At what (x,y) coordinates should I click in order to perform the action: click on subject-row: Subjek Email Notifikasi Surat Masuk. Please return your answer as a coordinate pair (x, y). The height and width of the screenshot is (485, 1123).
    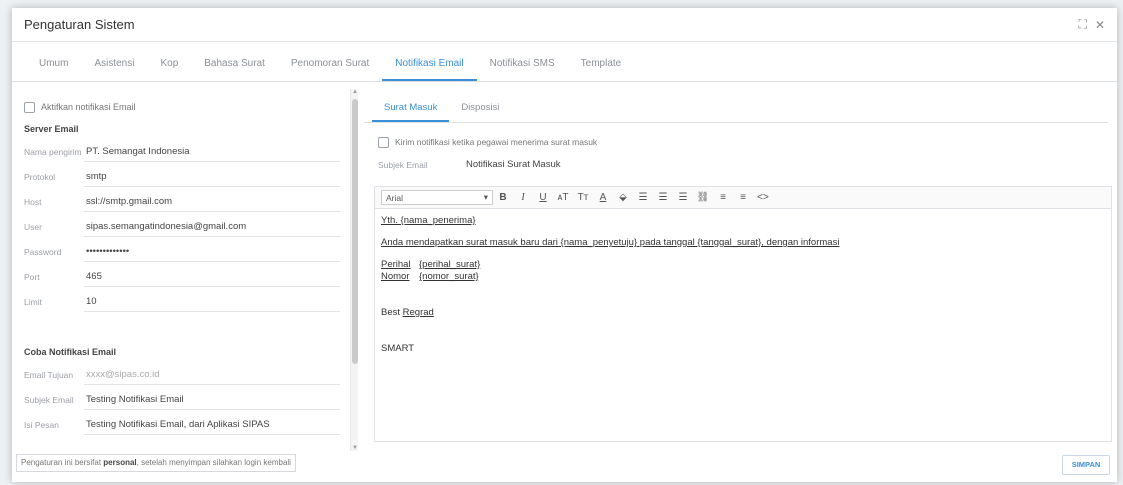
    Looking at the image, I should click on (736, 165).